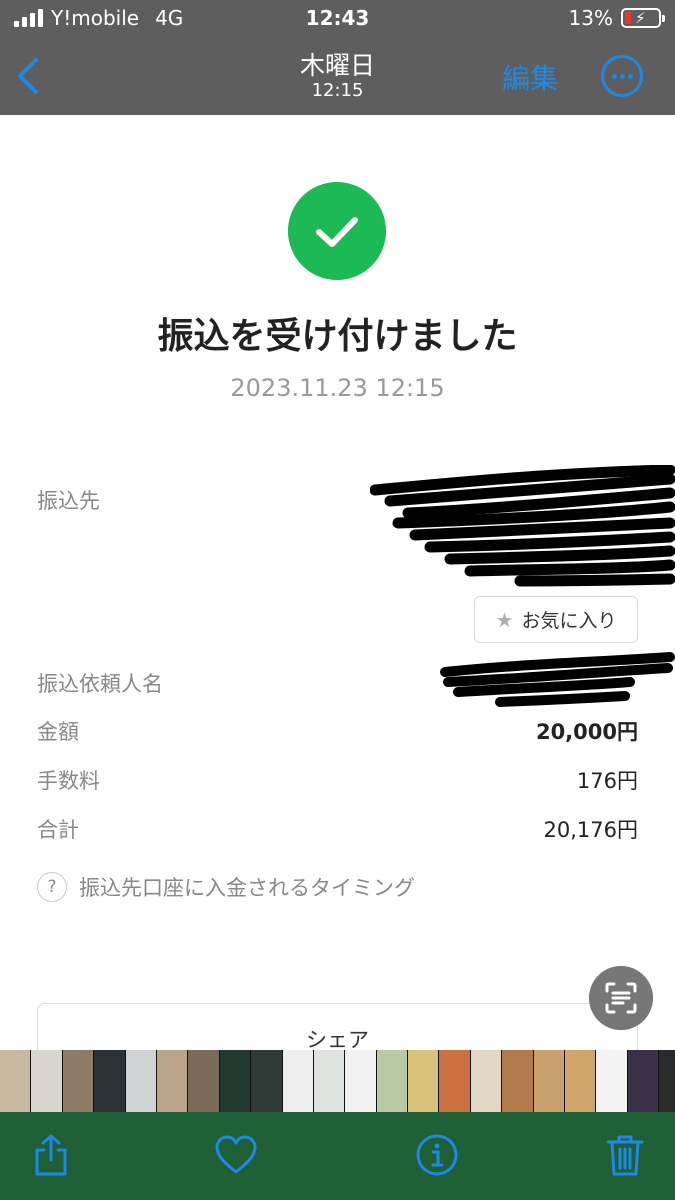  I want to click on amount-label: 金額, so click(58, 732).